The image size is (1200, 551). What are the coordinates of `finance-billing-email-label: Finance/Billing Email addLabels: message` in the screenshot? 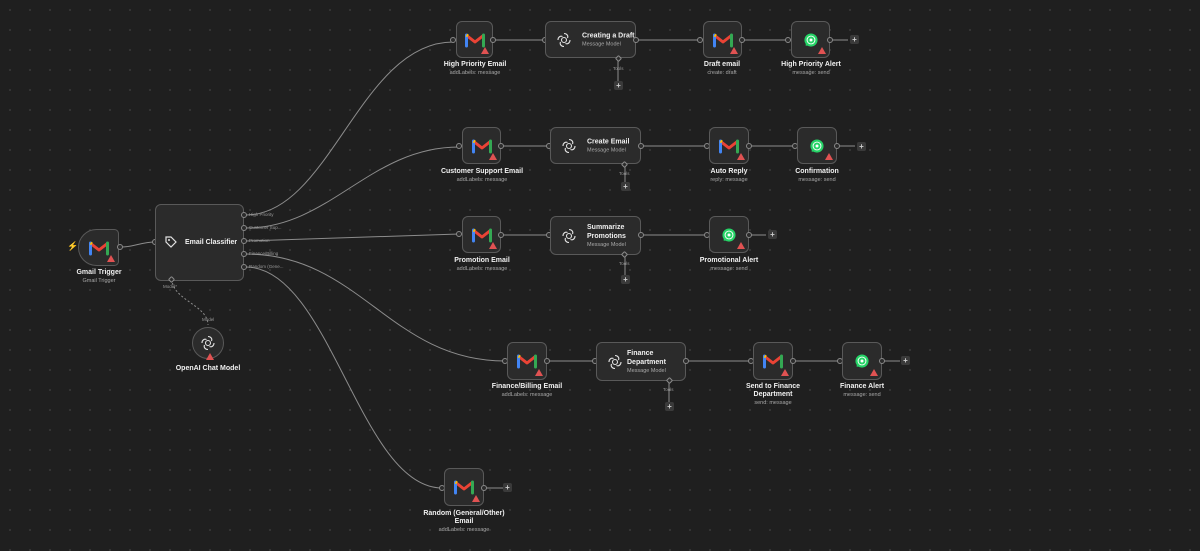 It's located at (527, 390).